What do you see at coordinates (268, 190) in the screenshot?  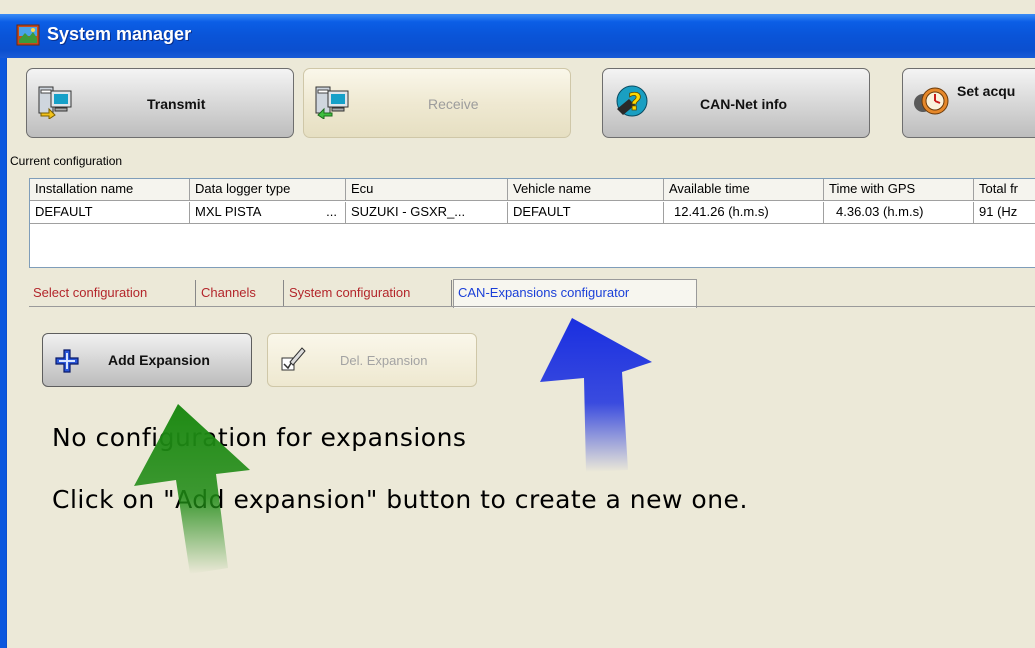 I see `column-header: Data logger type` at bounding box center [268, 190].